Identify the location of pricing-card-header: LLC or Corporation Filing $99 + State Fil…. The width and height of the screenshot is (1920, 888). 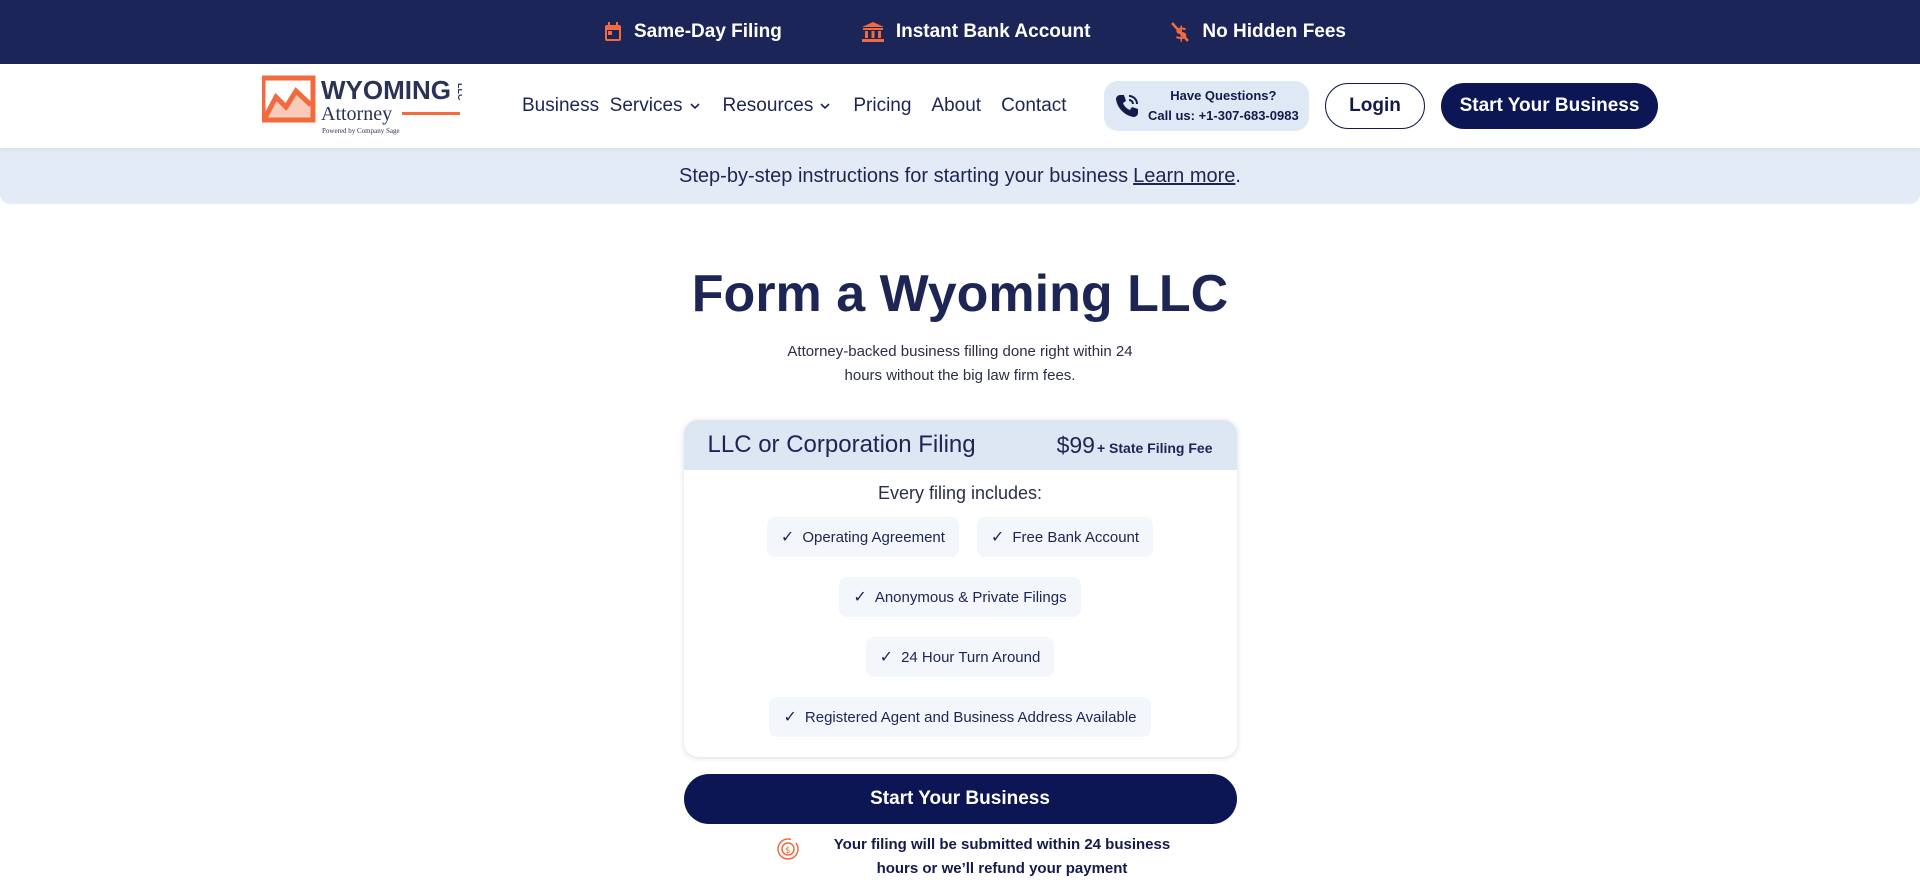
(960, 445).